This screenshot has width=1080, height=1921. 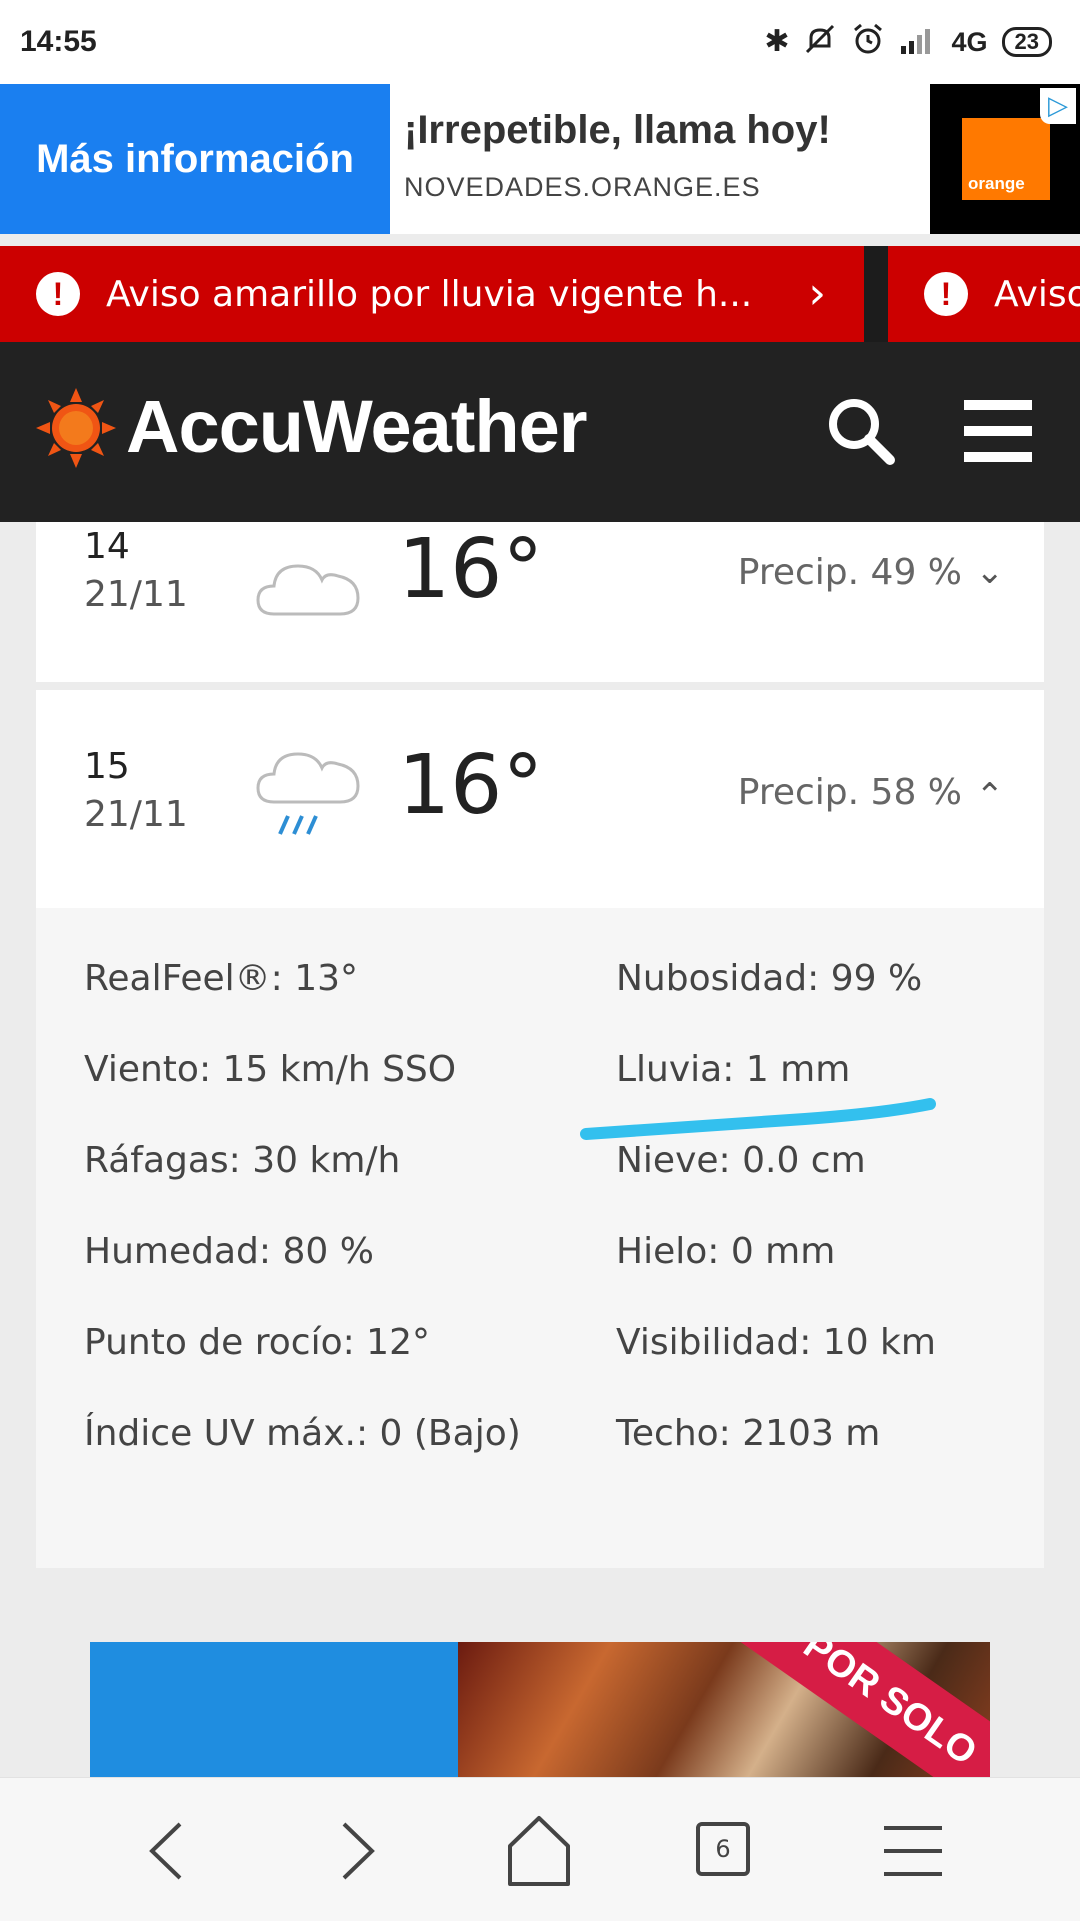 I want to click on status-icons: ✱ 4G 23, so click(x=908, y=42).